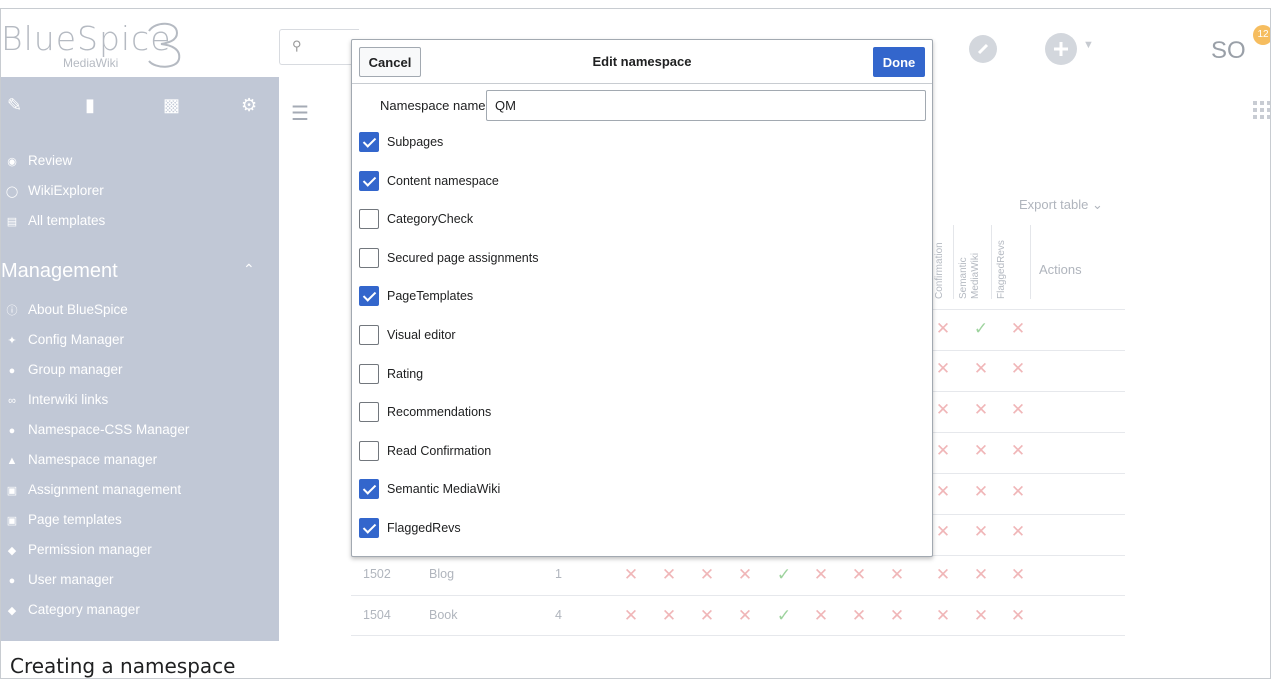  What do you see at coordinates (78, 309) in the screenshot?
I see `sidebar-item-label: About BlueSpice` at bounding box center [78, 309].